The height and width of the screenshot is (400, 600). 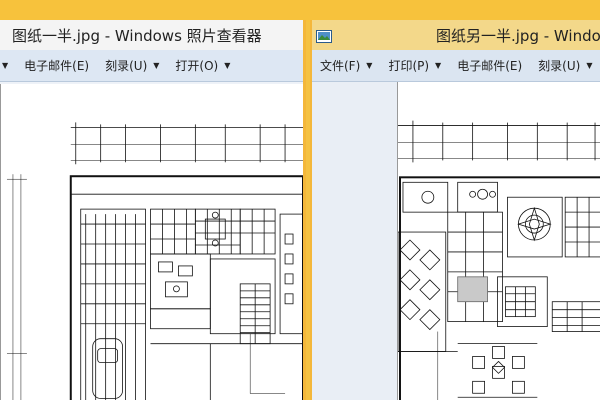 I want to click on menu-bar: ▼ 电子邮件(E) 刻录(U) ▼ 打开(O) ▼, so click(x=151, y=66).